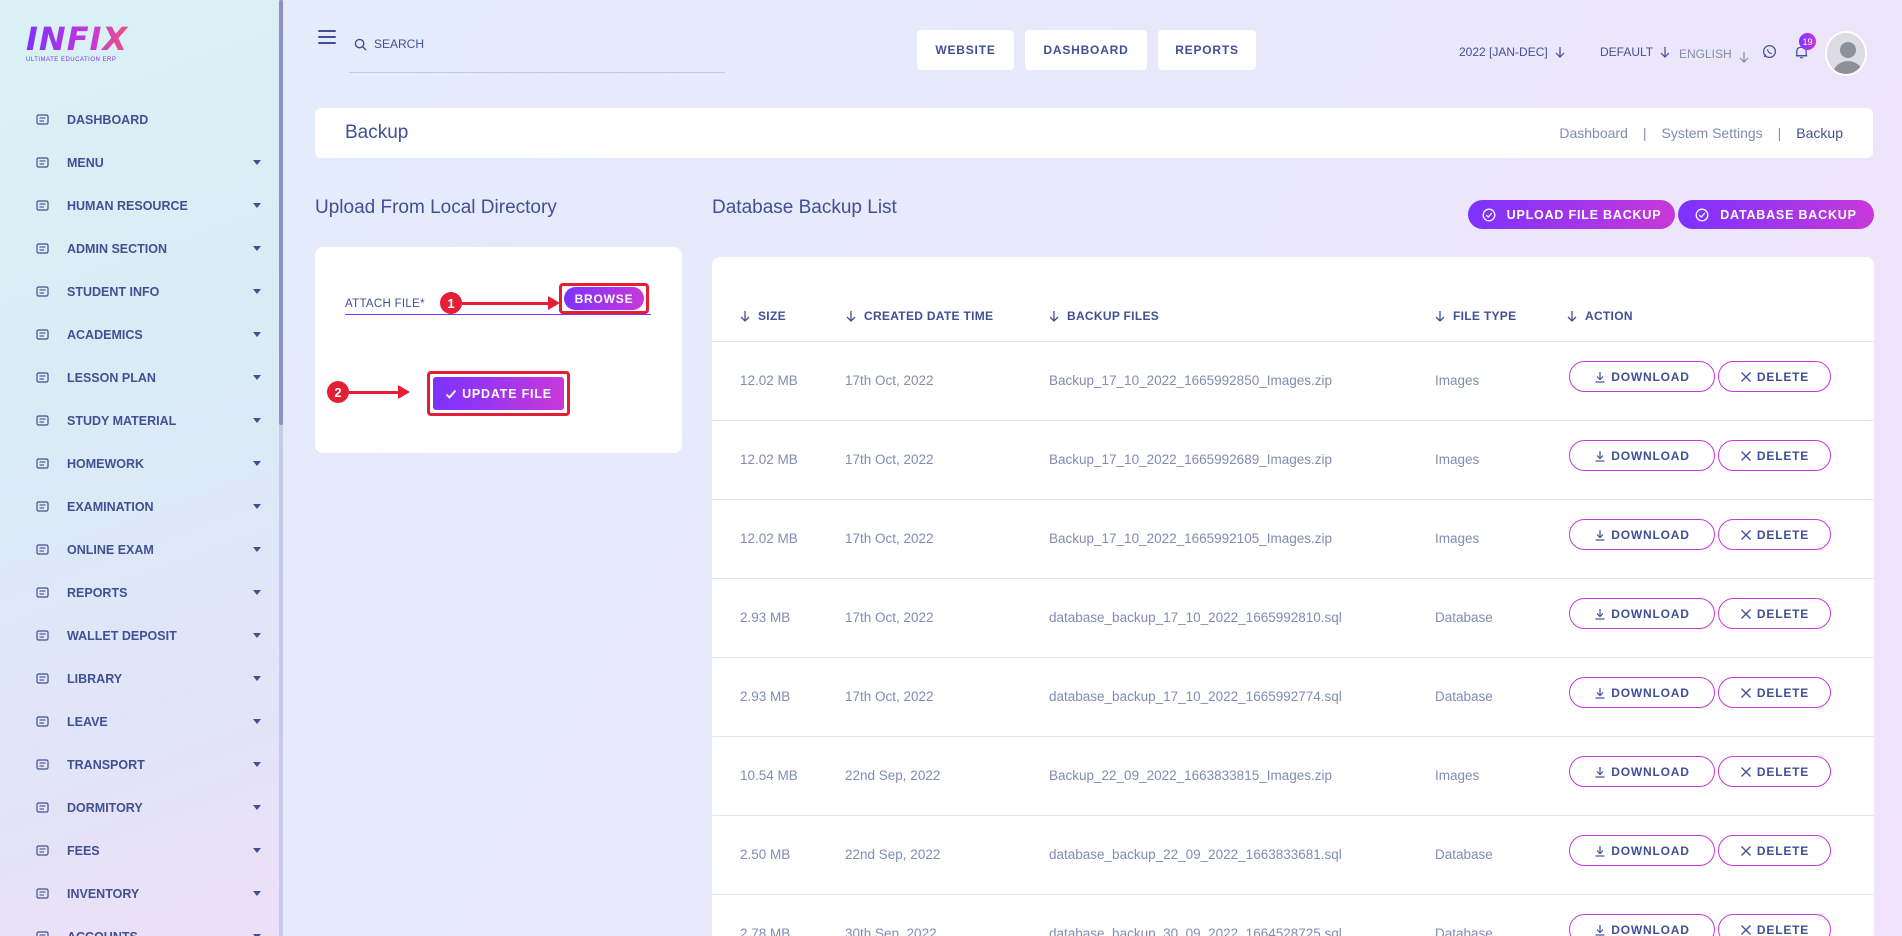  Describe the element at coordinates (1086, 50) in the screenshot. I see `dashboard-top-button: DASHBOARD` at that location.